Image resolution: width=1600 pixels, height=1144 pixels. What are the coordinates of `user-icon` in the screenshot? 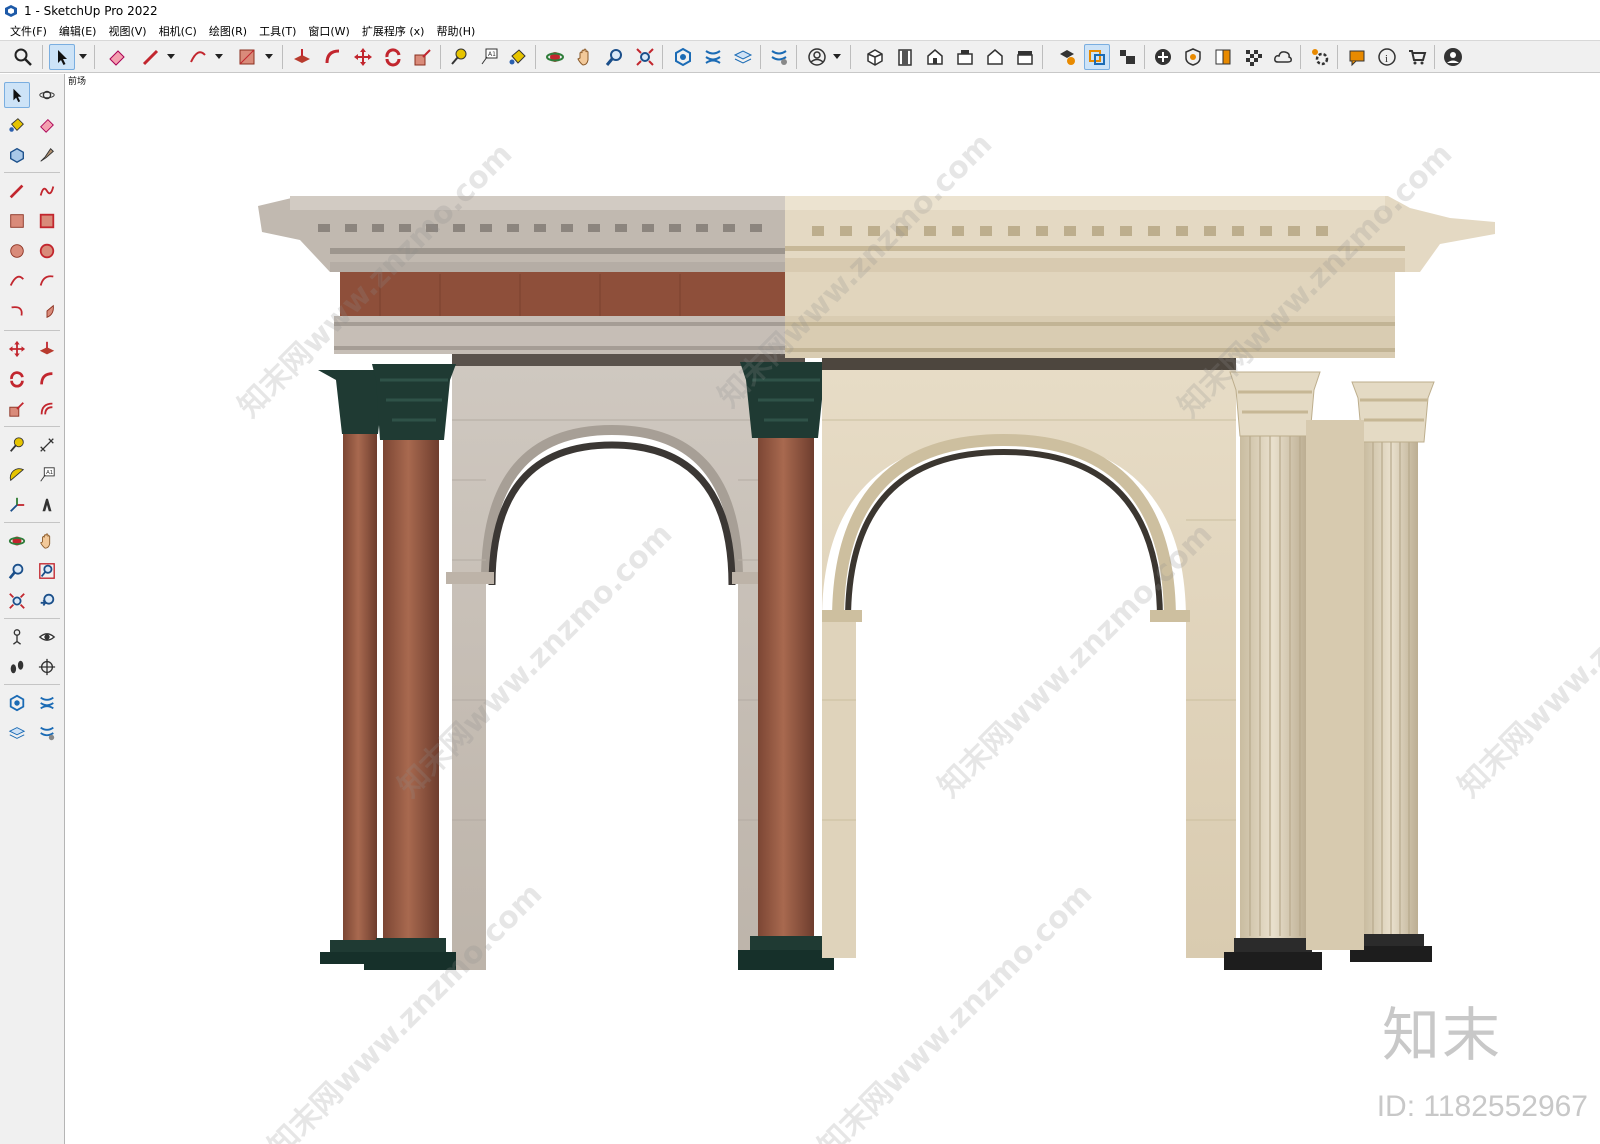 It's located at (1453, 57).